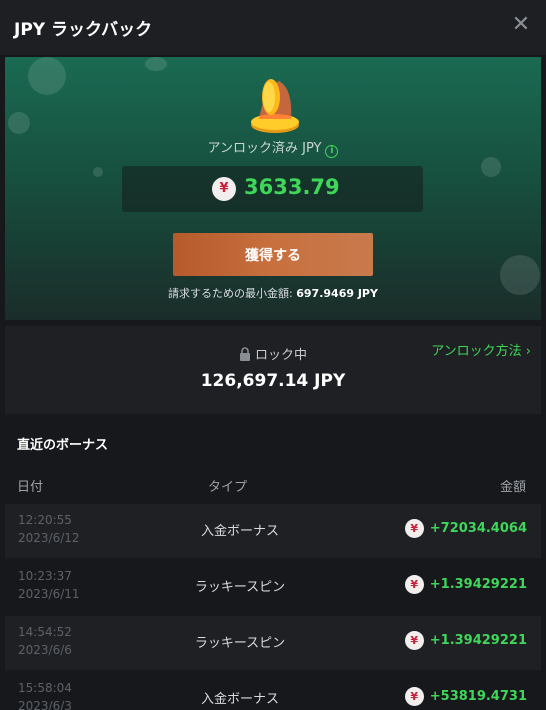 The height and width of the screenshot is (710, 546). Describe the element at coordinates (45, 520) in the screenshot. I see `row-time: 12:20:55` at that location.